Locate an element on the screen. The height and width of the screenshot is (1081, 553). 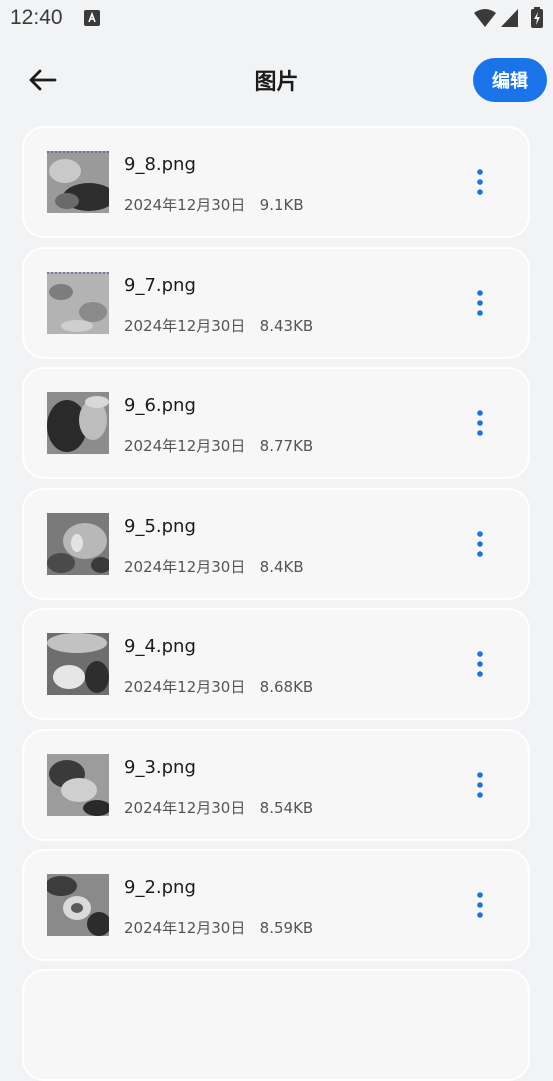
file-card: 9_2.png 2024年12月30日 8.59KB is located at coordinates (276, 905).